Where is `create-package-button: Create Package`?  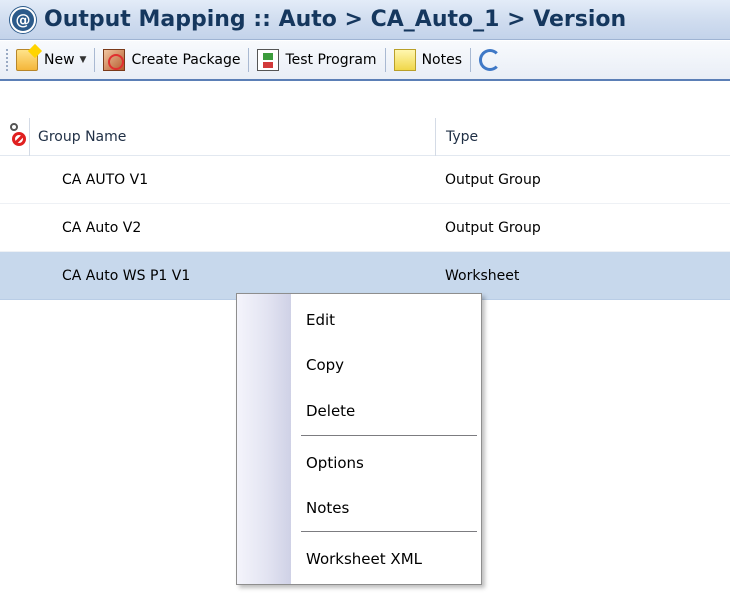 create-package-button: Create Package is located at coordinates (171, 60).